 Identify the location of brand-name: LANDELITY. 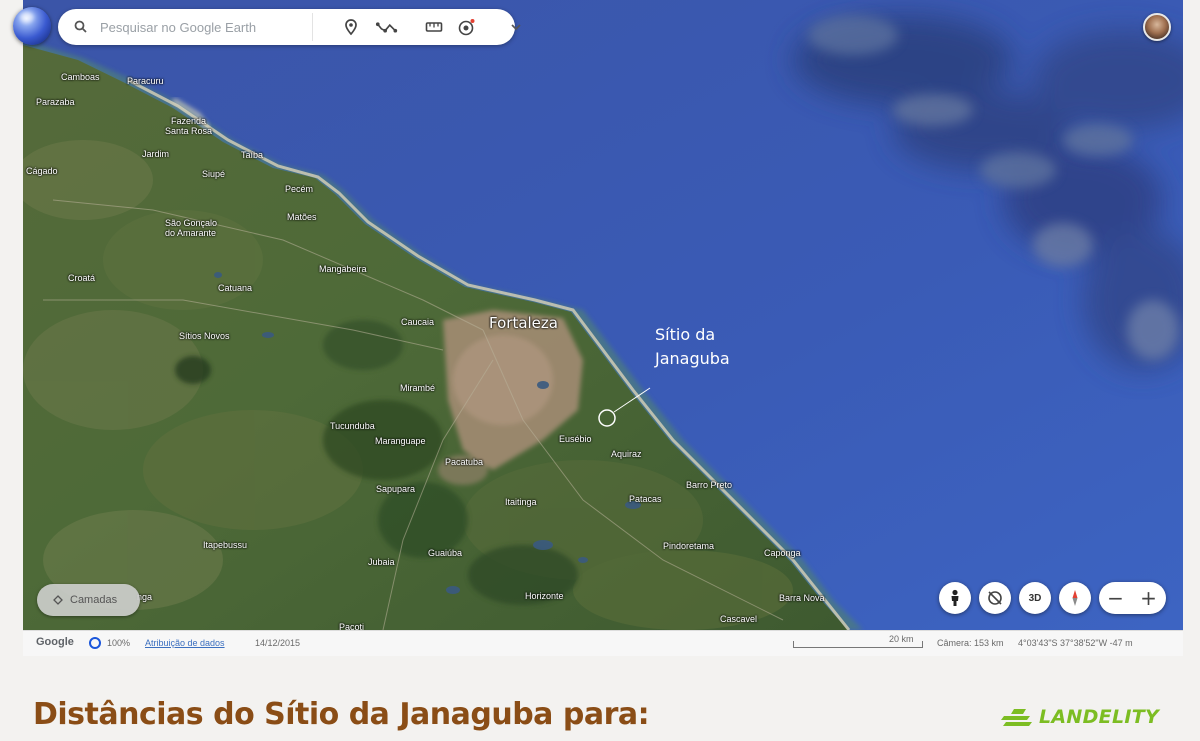
(1099, 717).